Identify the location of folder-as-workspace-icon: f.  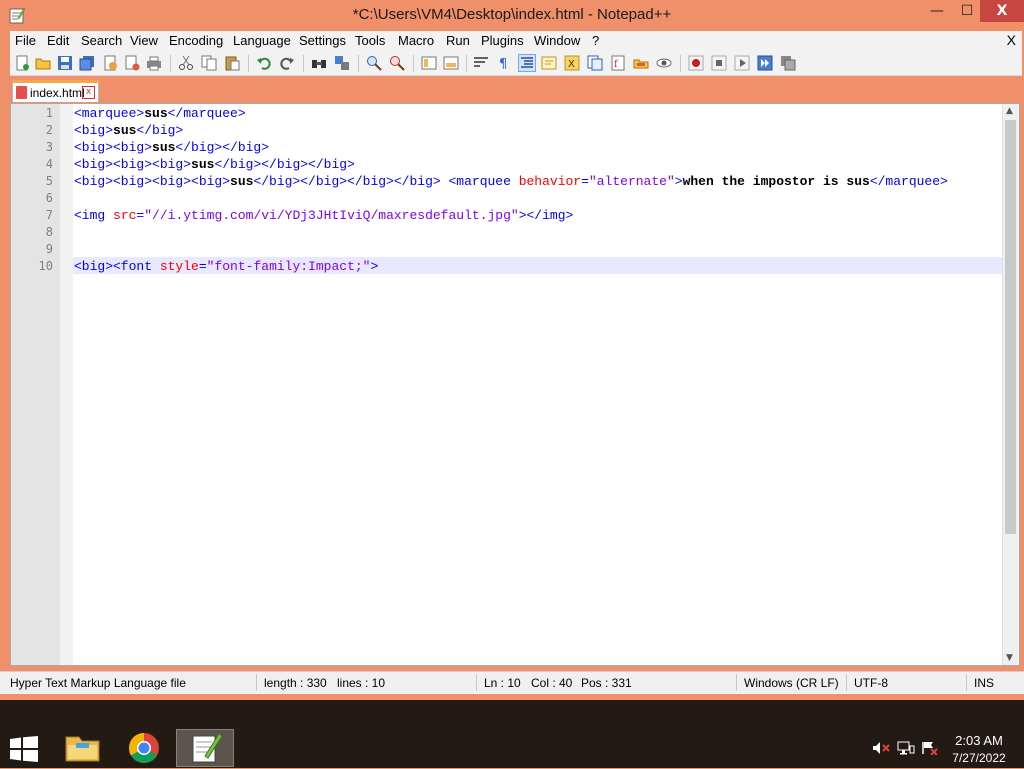
(618, 63).